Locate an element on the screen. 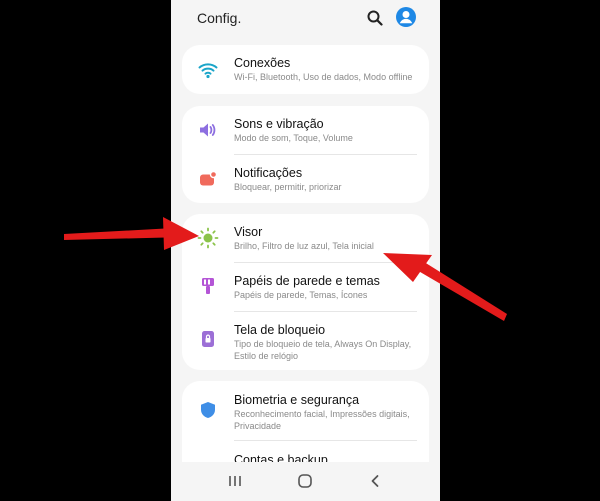 This screenshot has width=600, height=501. item-title: Conexões is located at coordinates (262, 63).